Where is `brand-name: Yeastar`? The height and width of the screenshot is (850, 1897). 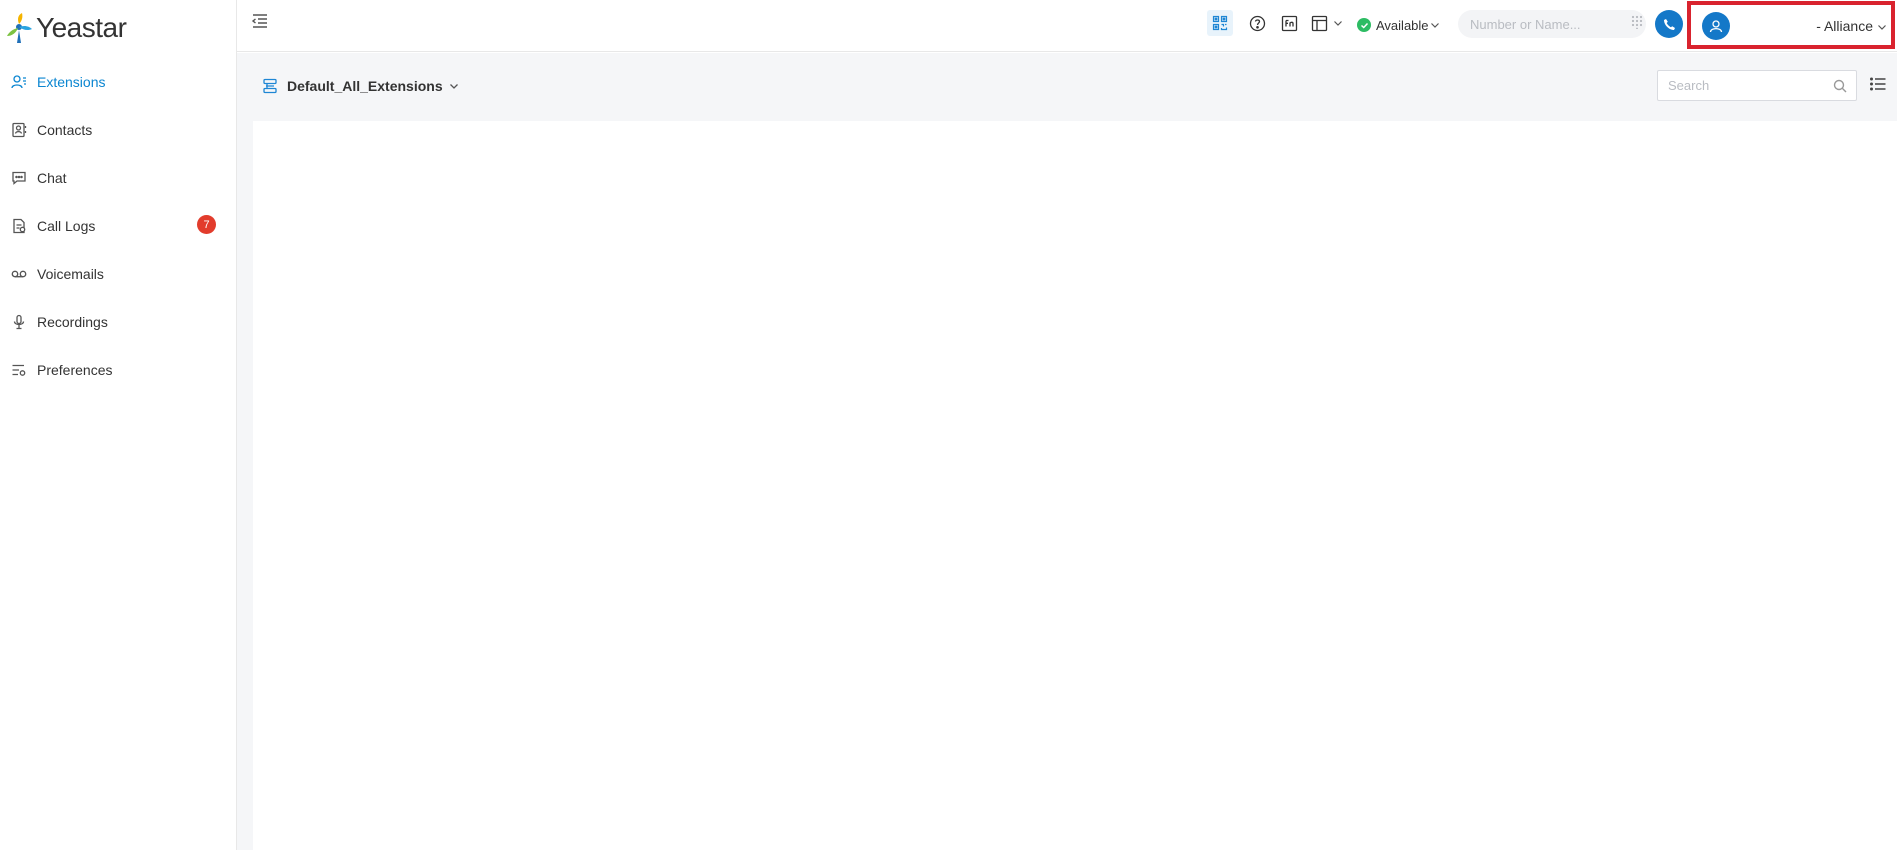
brand-name: Yeastar is located at coordinates (81, 27).